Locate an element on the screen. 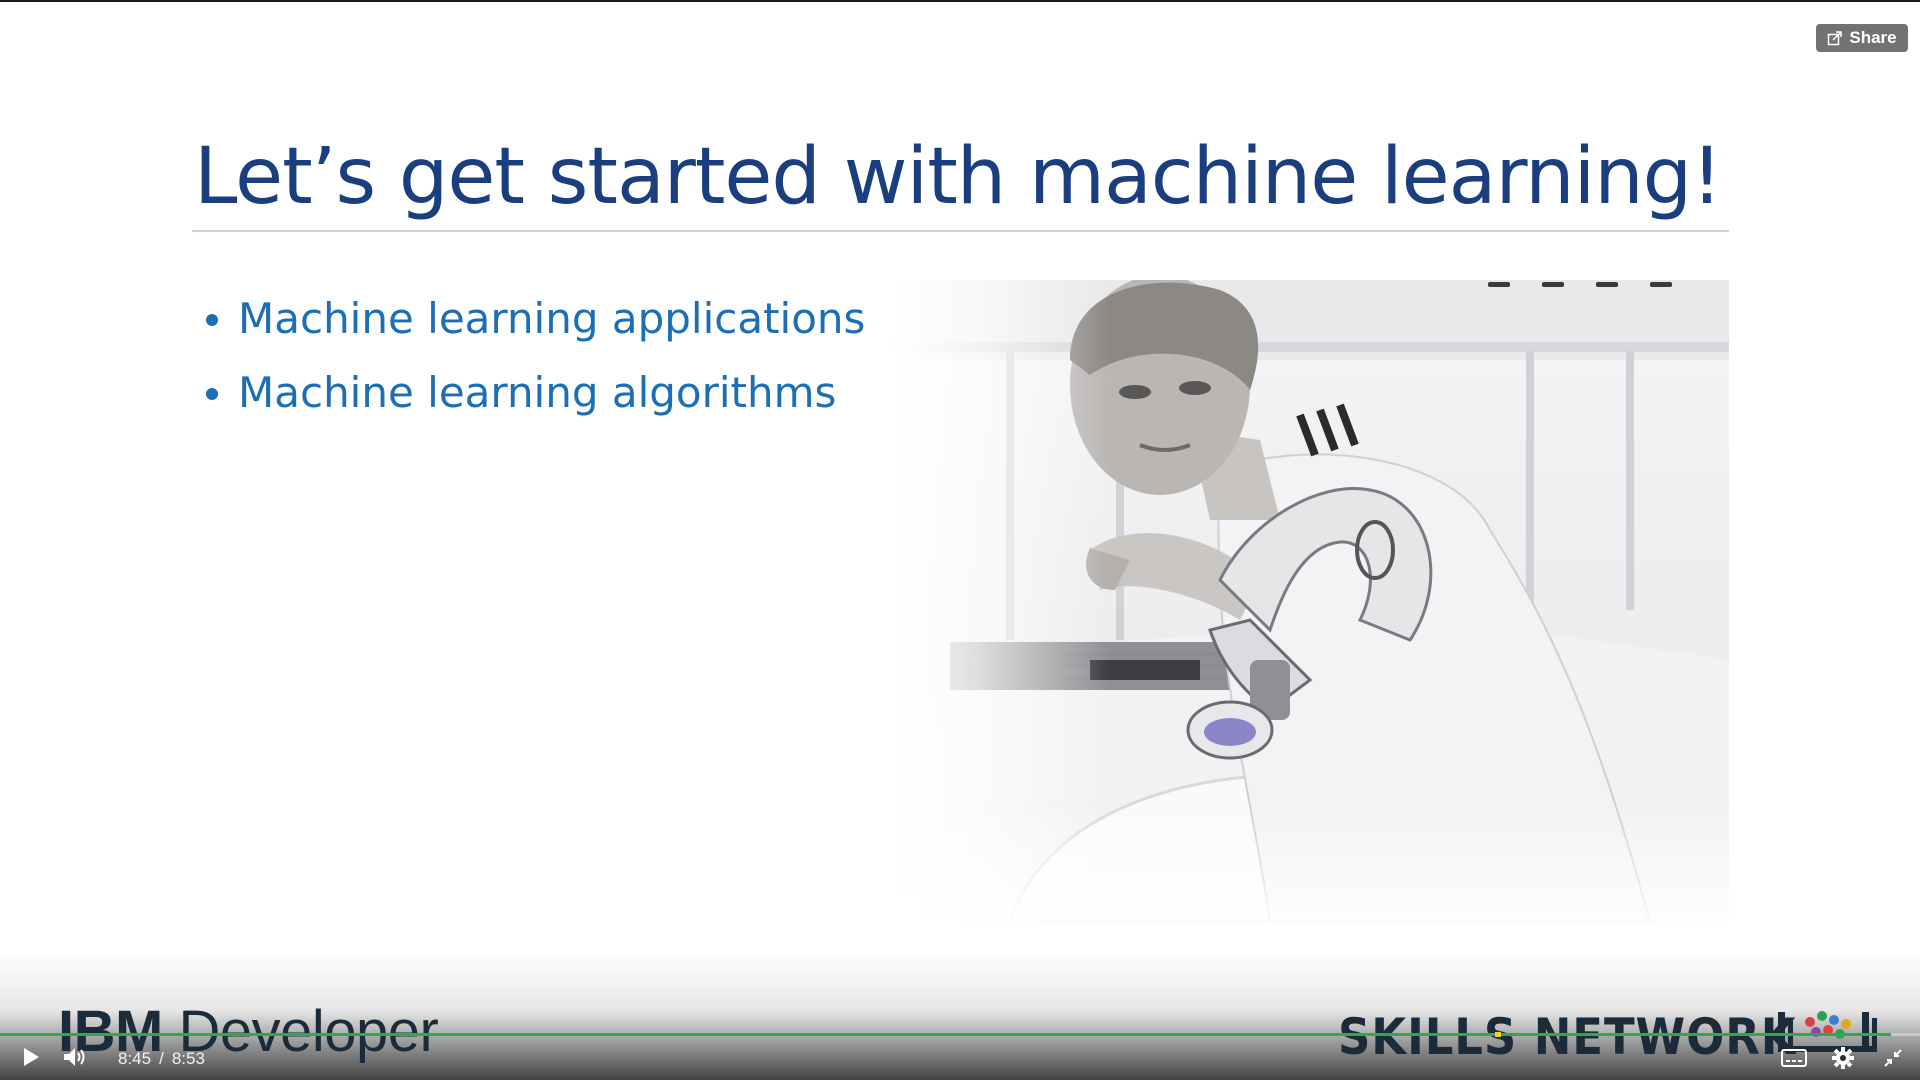  settings-button is located at coordinates (1843, 1060).